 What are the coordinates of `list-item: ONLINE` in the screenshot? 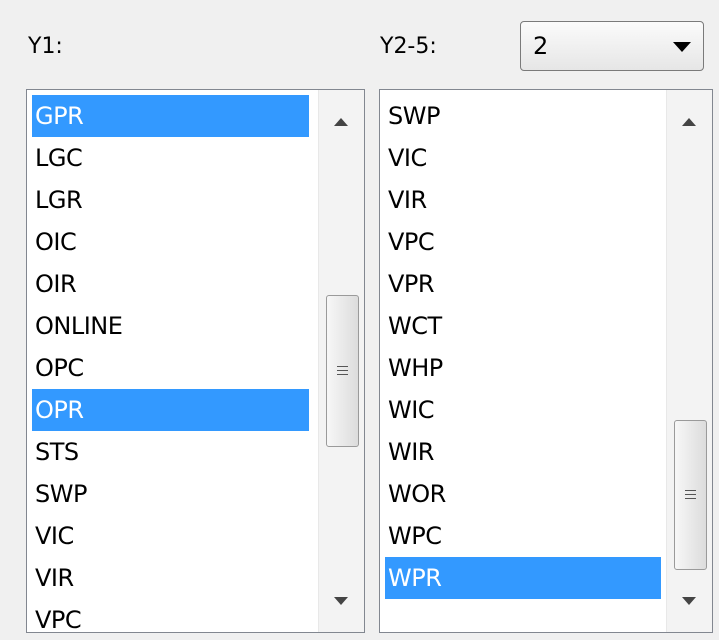 It's located at (170, 326).